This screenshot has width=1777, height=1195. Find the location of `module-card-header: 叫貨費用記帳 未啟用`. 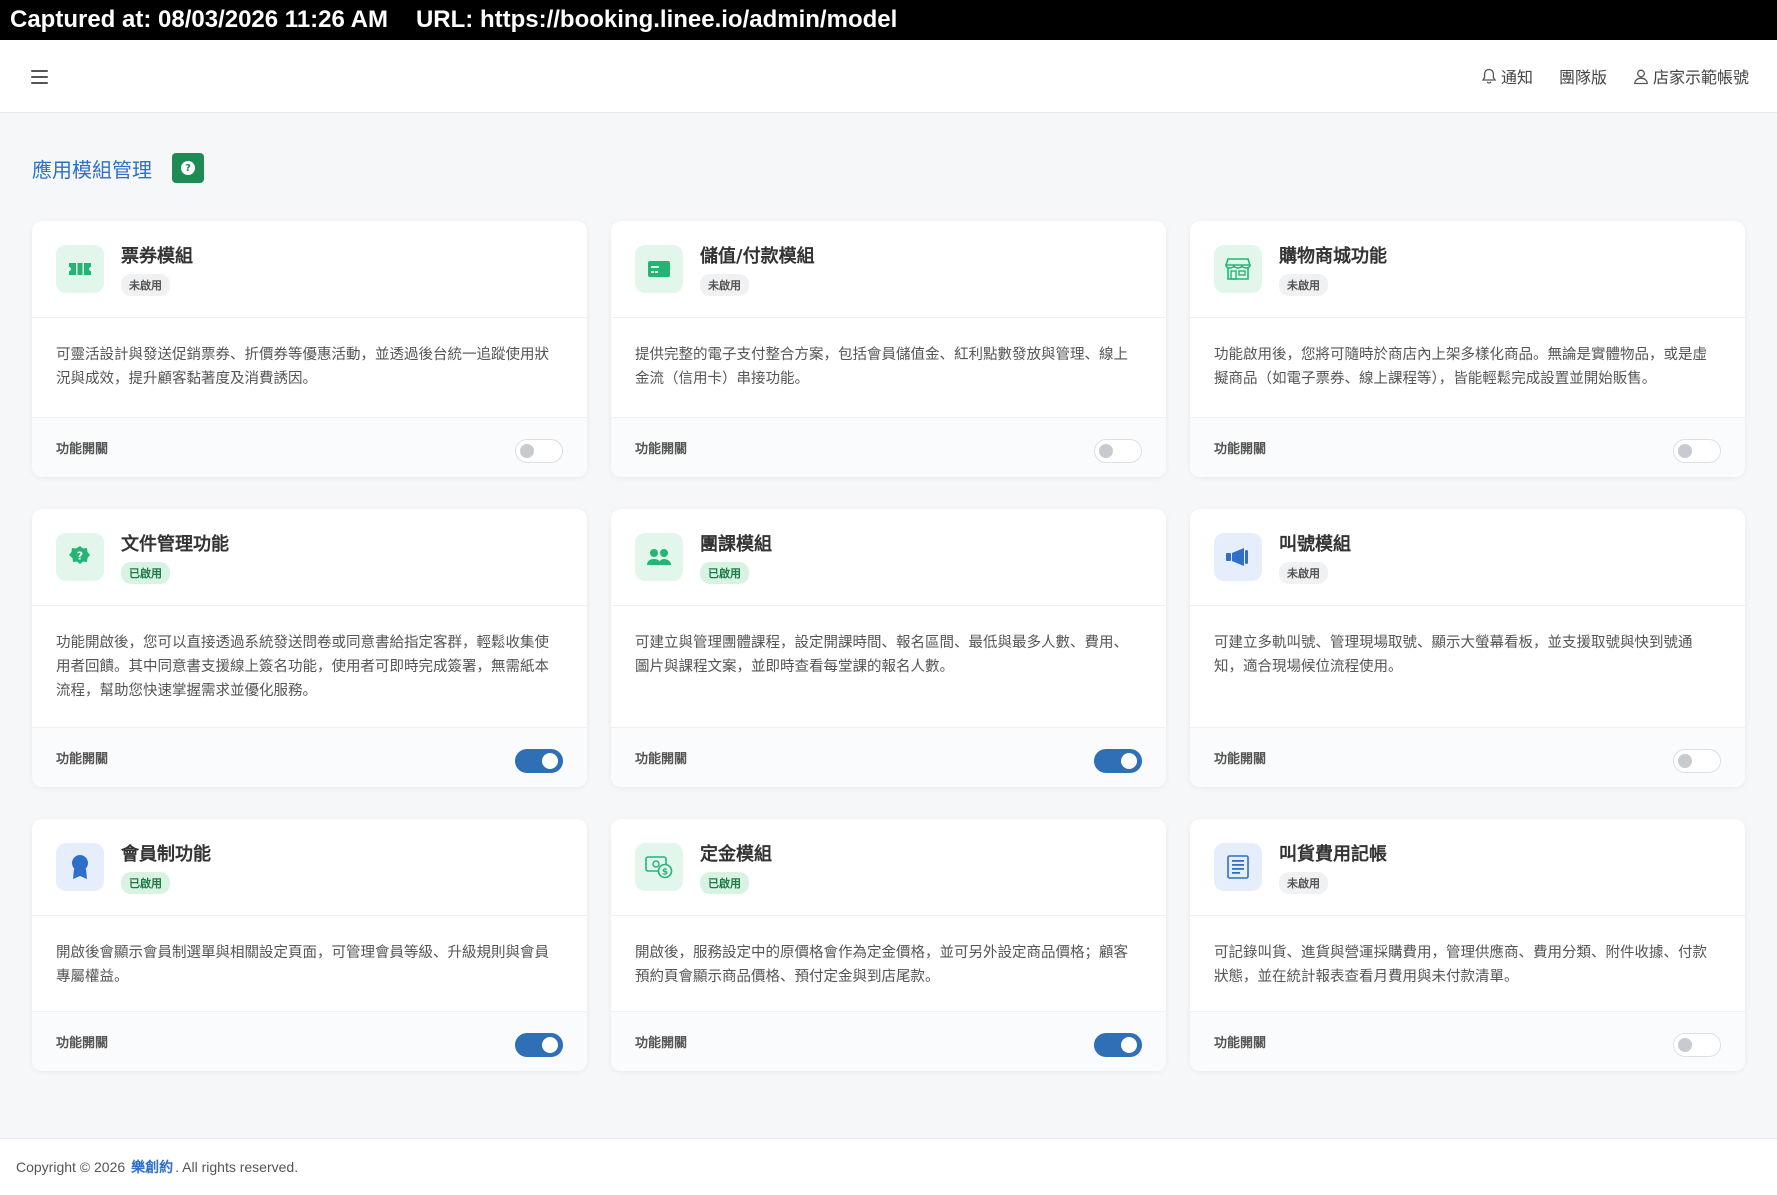

module-card-header: 叫貨費用記帳 未啟用 is located at coordinates (1467, 867).